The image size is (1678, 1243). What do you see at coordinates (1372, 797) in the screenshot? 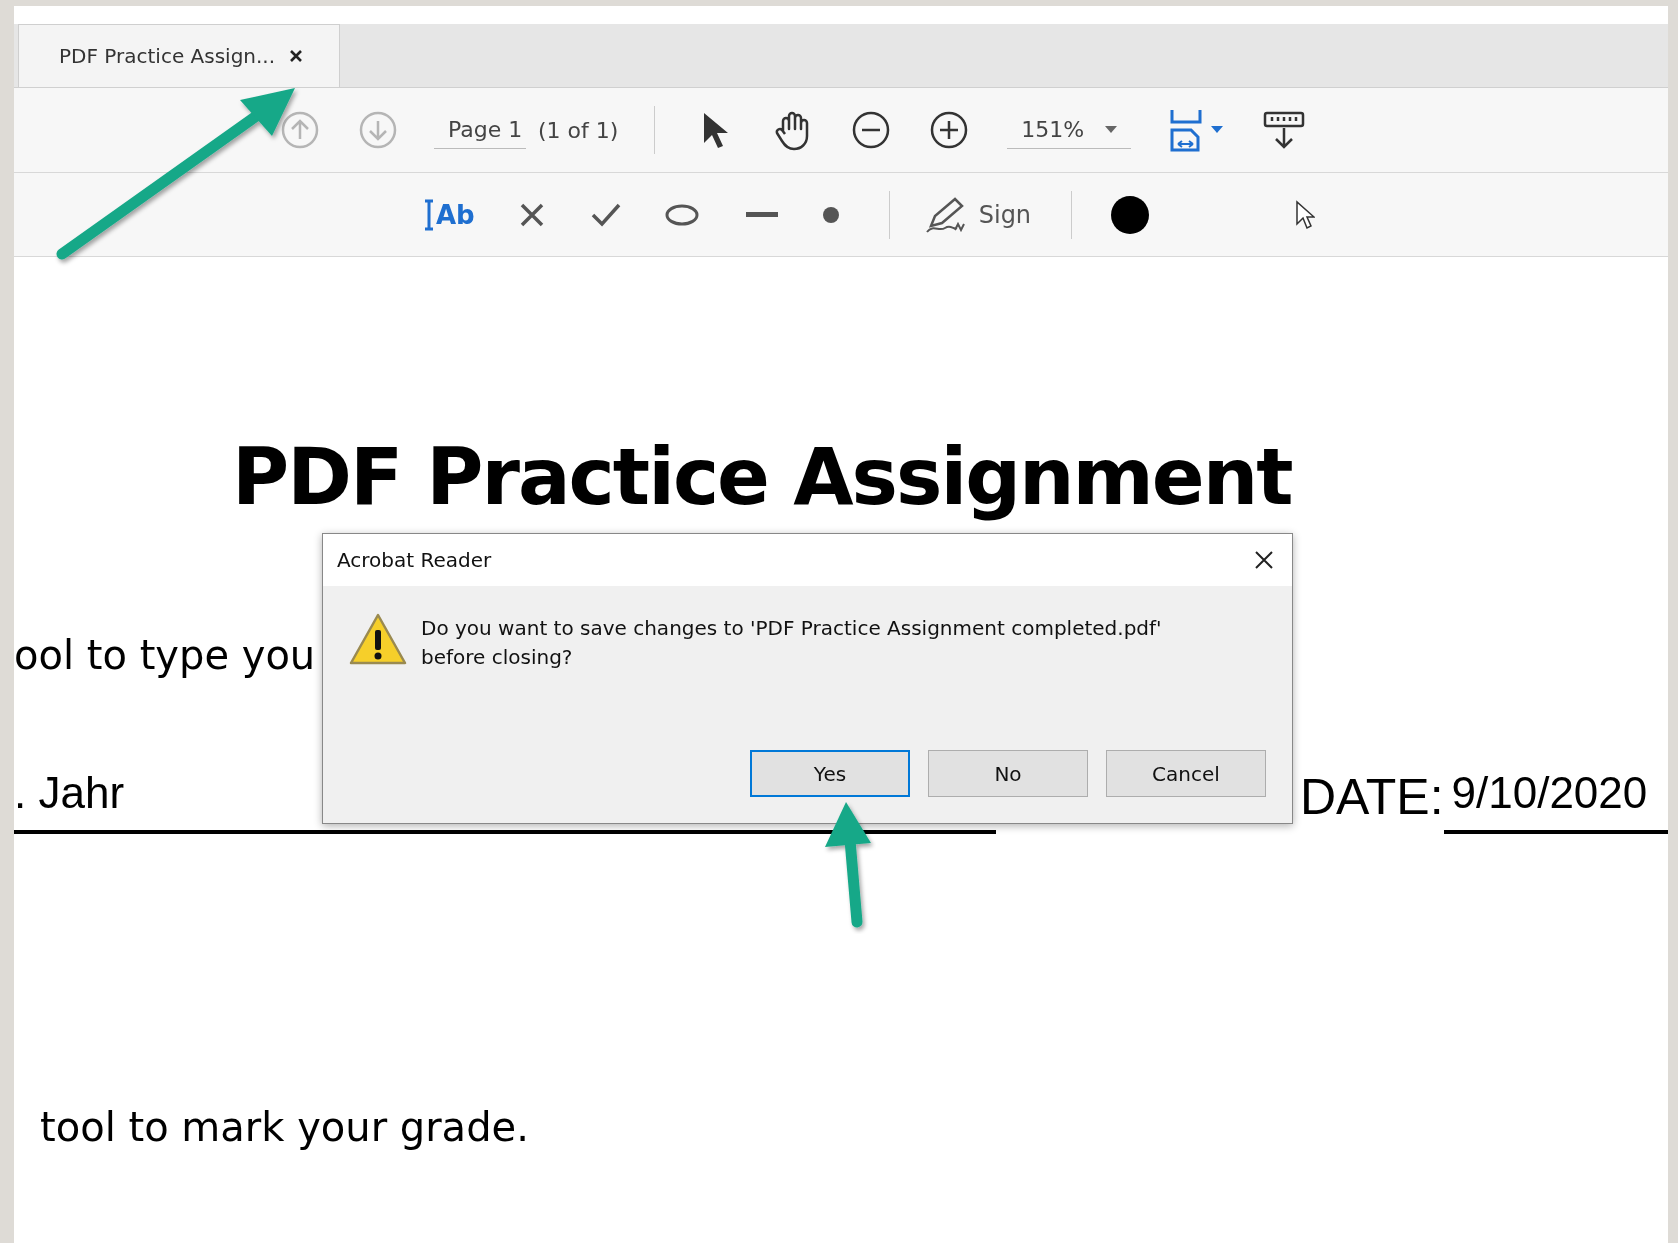
I see `date-label: DATE:` at bounding box center [1372, 797].